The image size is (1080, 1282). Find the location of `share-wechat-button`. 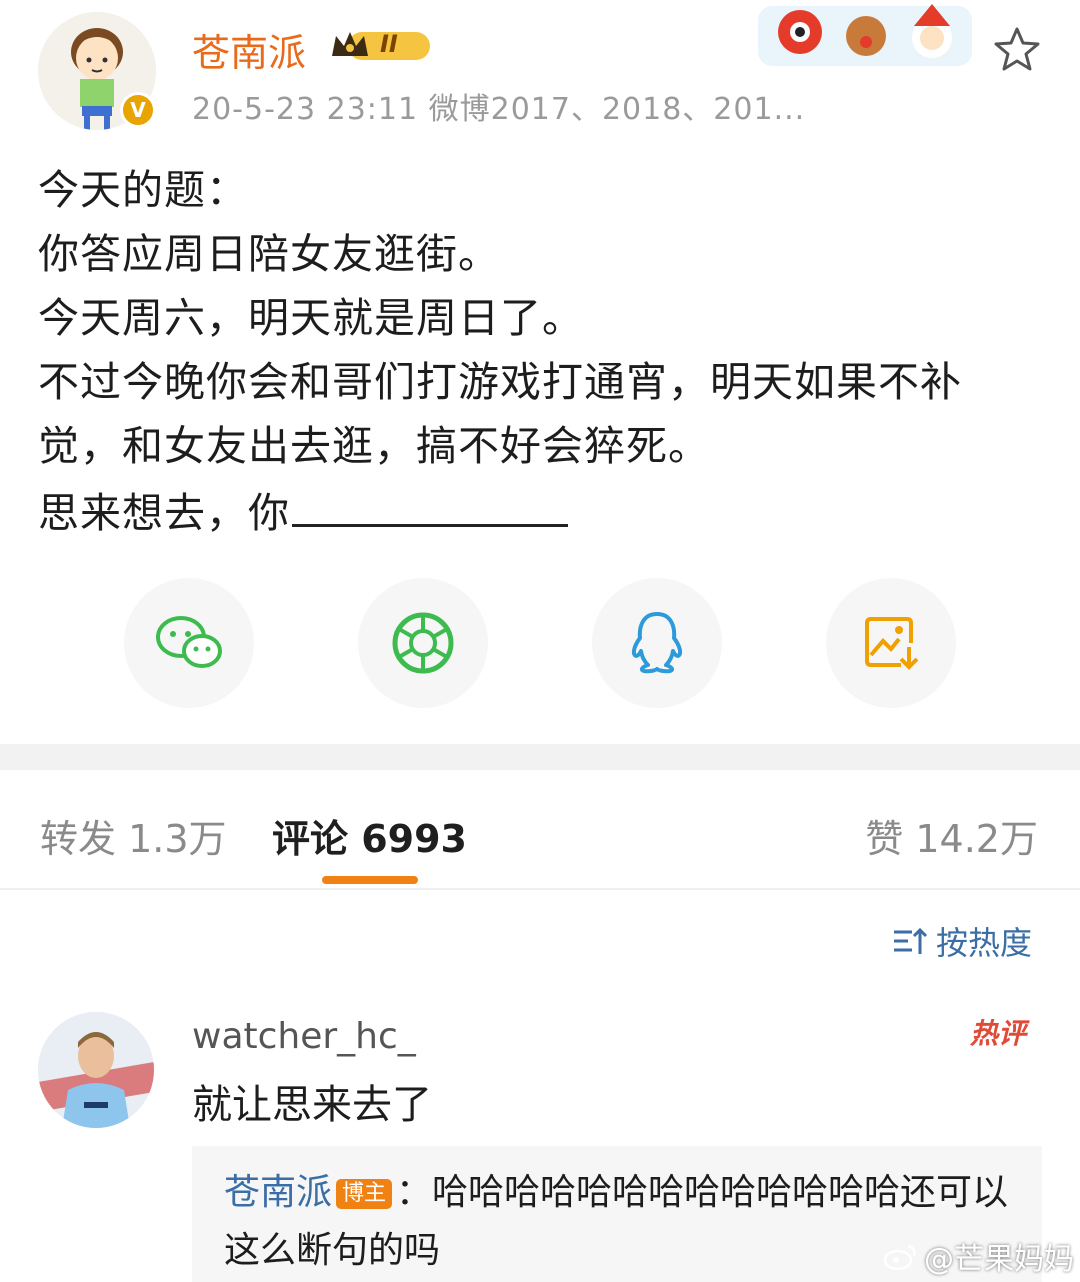

share-wechat-button is located at coordinates (189, 643).